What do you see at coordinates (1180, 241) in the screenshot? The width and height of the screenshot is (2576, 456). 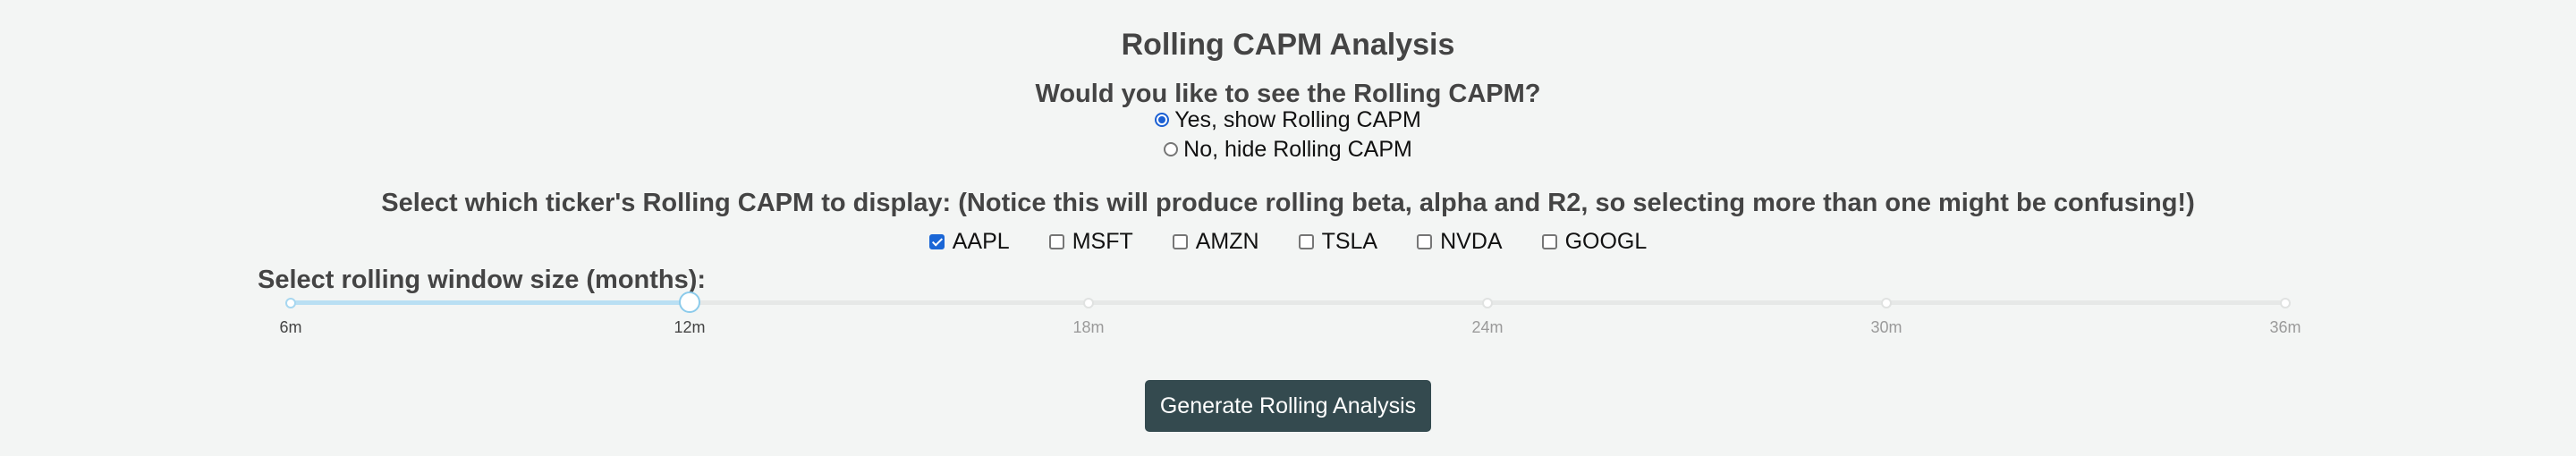 I see `checkbox-amzn` at bounding box center [1180, 241].